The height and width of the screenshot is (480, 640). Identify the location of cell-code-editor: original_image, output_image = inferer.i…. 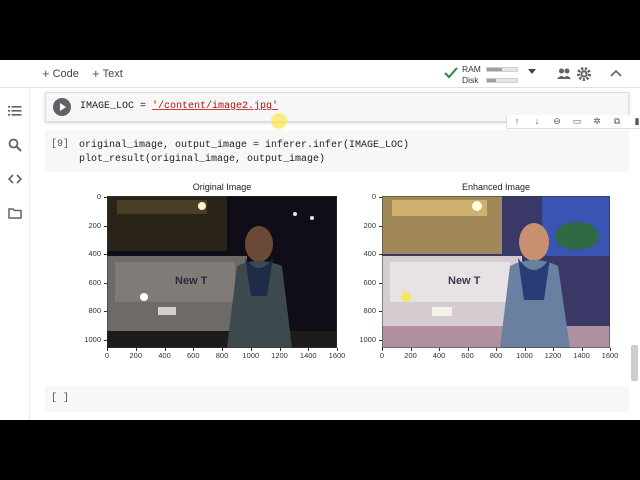
(244, 153).